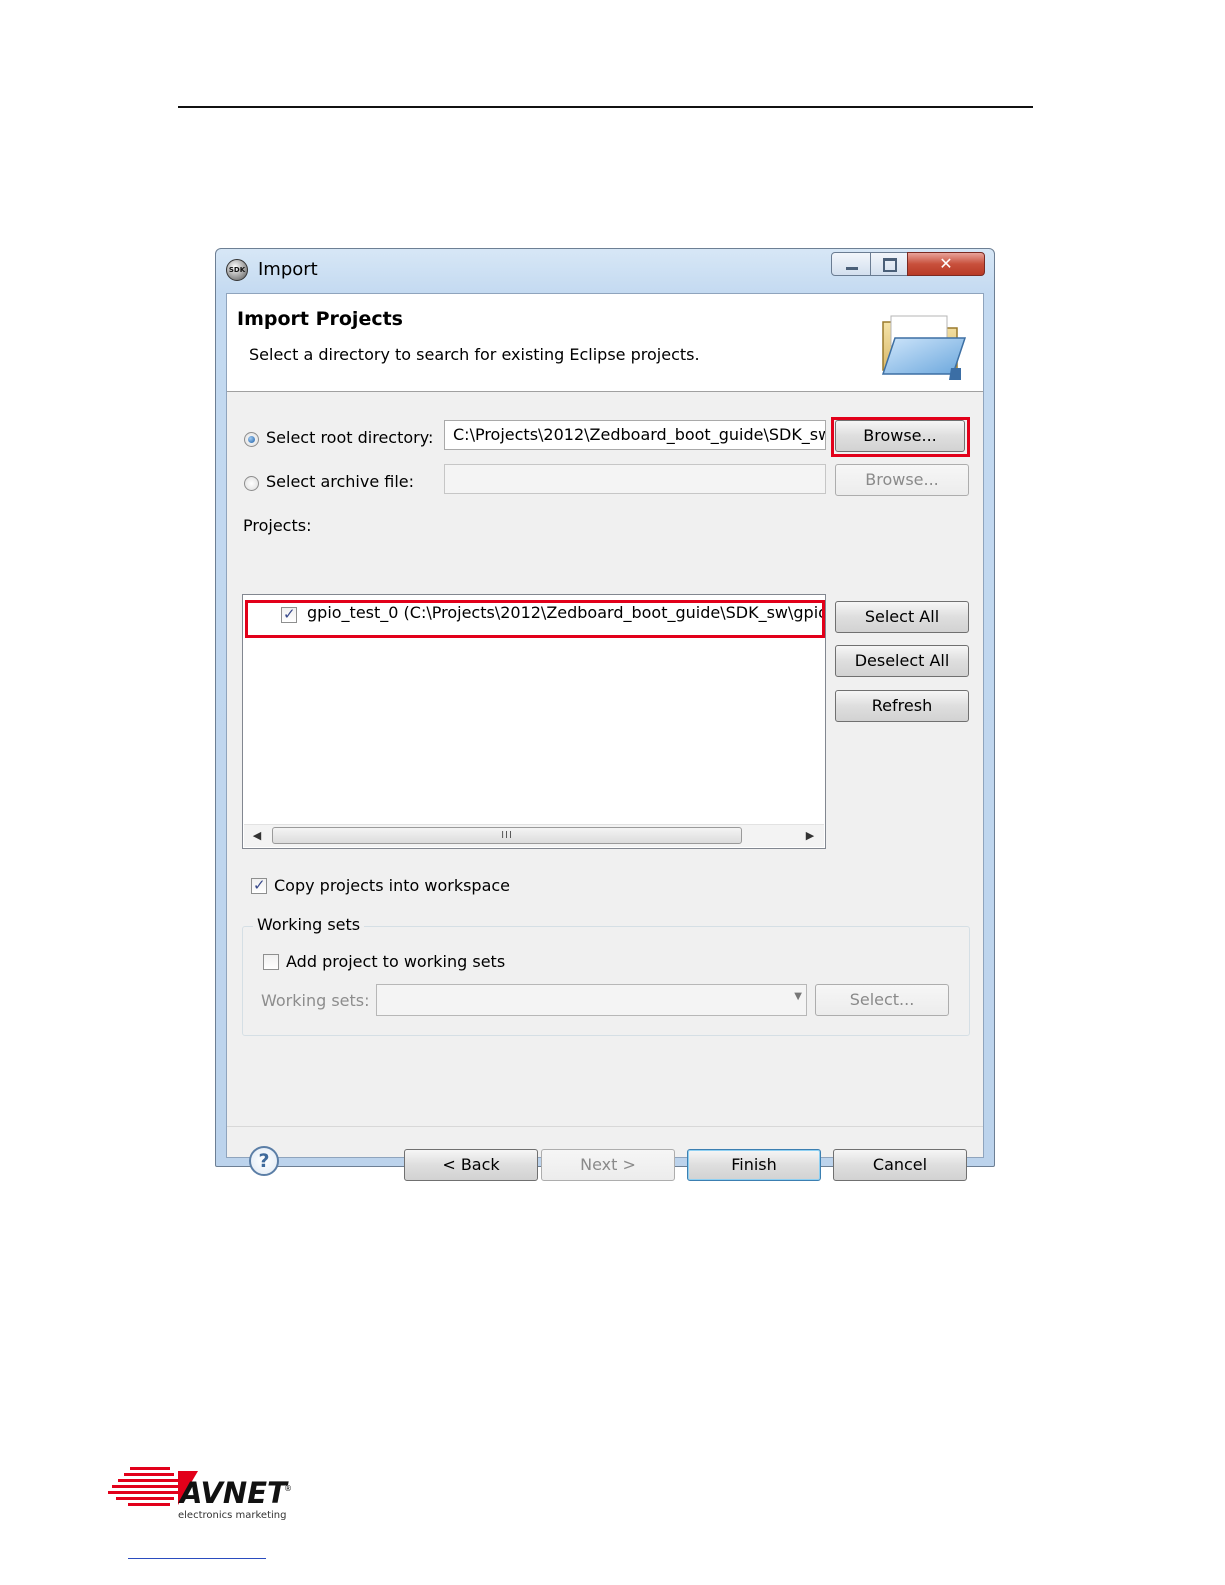  I want to click on working-sets-group-label: Working sets, so click(309, 924).